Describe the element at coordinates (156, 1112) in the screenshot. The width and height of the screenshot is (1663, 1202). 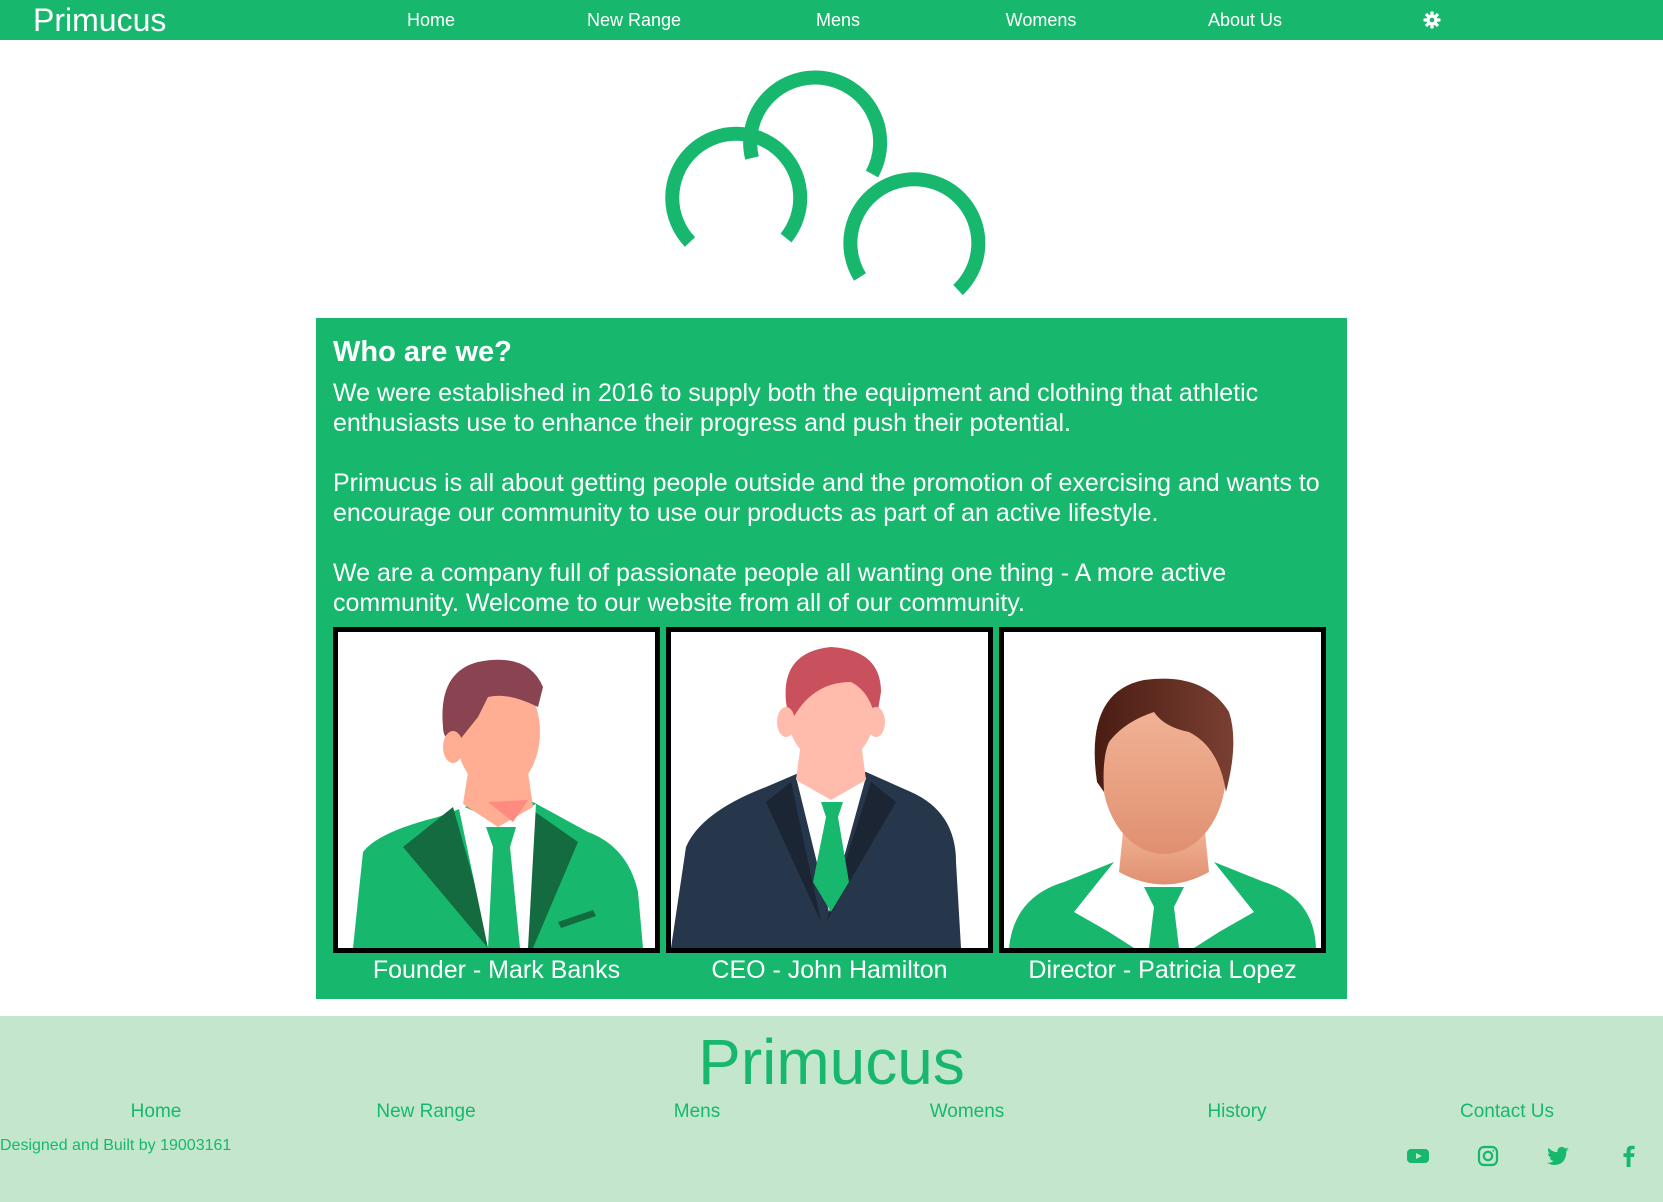
I see `footer-link-home: Home` at that location.